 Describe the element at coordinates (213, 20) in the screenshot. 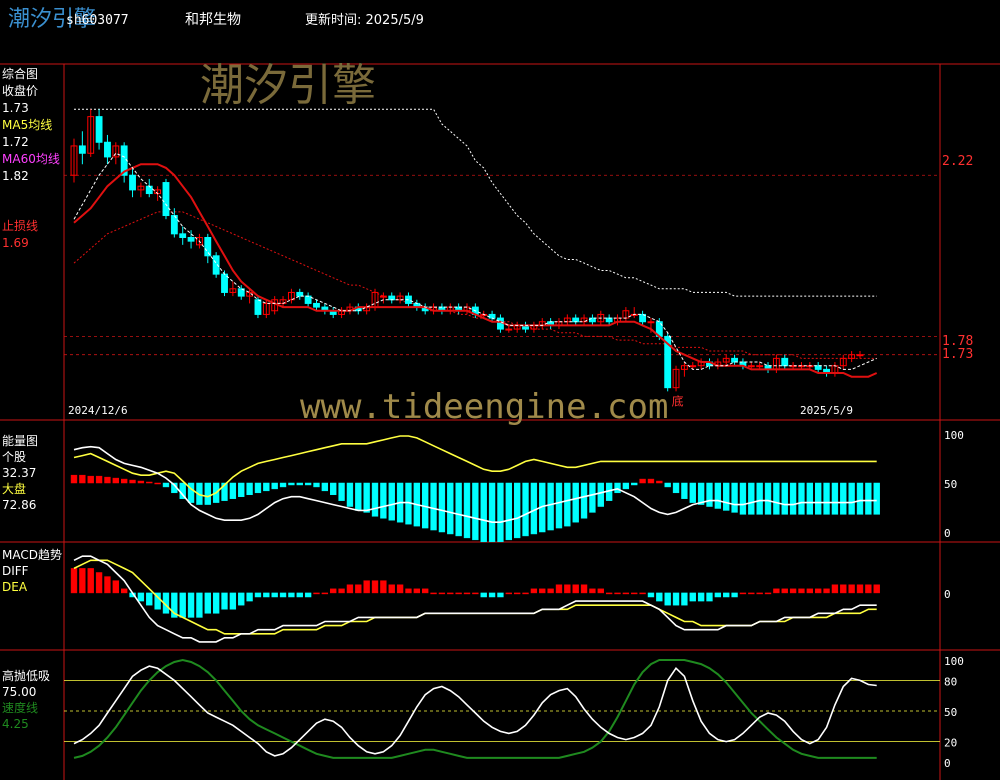

I see `stock-name: 和邦生物` at that location.